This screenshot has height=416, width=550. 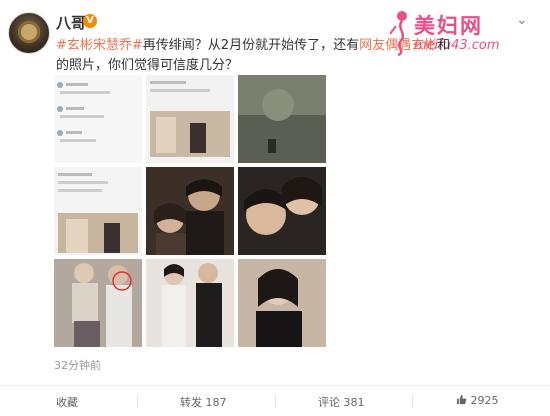 What do you see at coordinates (77, 365) in the screenshot?
I see `post-timestamp: 32分钟前` at bounding box center [77, 365].